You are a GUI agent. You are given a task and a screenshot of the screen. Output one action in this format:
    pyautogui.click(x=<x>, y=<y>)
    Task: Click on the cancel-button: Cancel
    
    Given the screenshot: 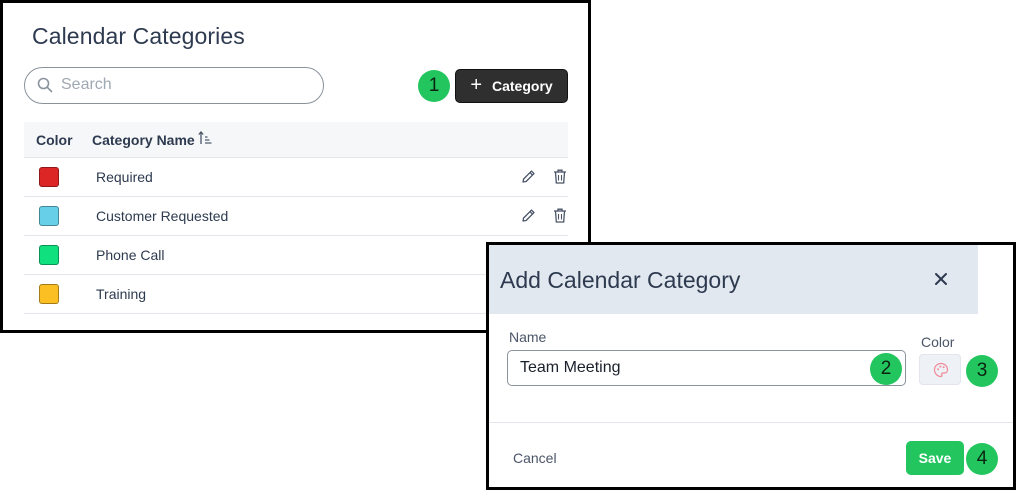 What is the action you would take?
    pyautogui.click(x=535, y=458)
    